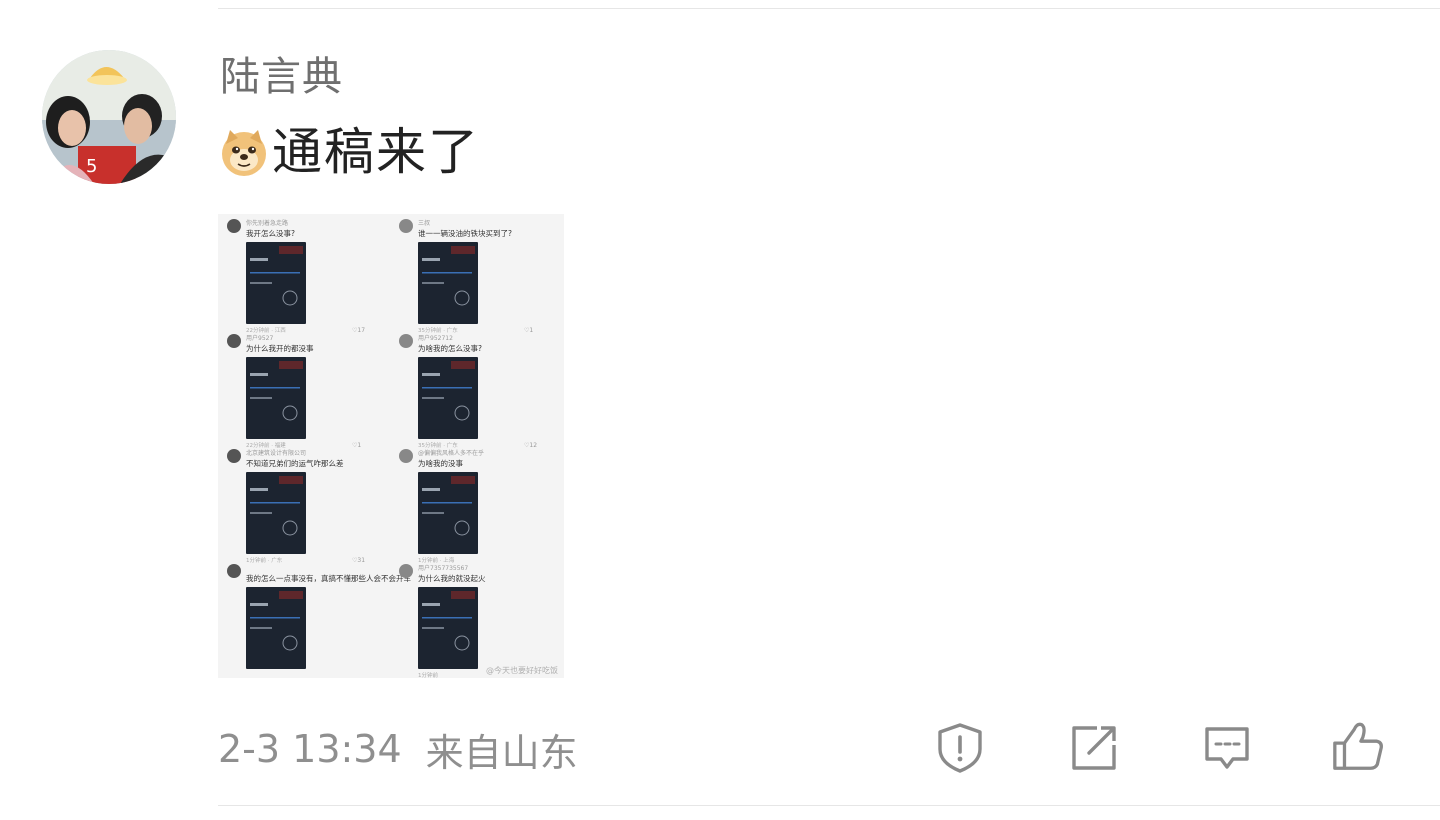 This screenshot has height=820, width=1440. What do you see at coordinates (328, 578) in the screenshot?
I see `collage-comment: 我的怎么一点事没有，真搞不懂那些人会不会开车` at bounding box center [328, 578].